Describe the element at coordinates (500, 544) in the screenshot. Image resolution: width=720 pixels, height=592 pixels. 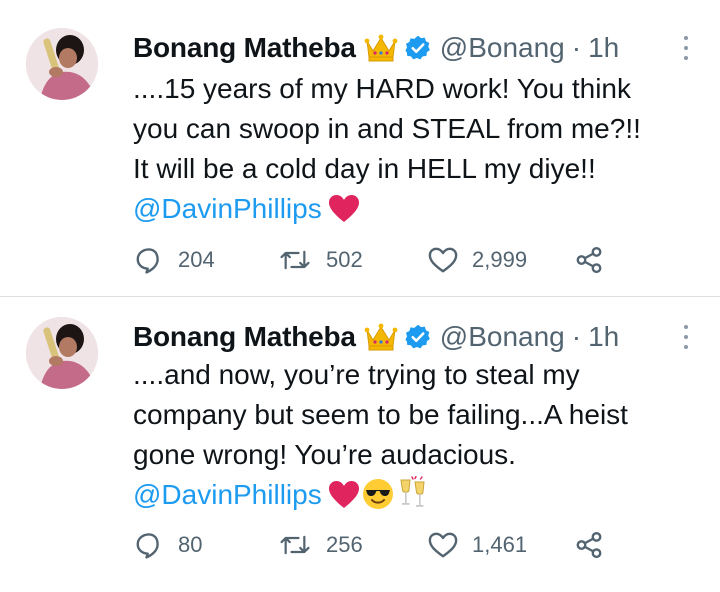
I see `like-count: 1,461` at that location.